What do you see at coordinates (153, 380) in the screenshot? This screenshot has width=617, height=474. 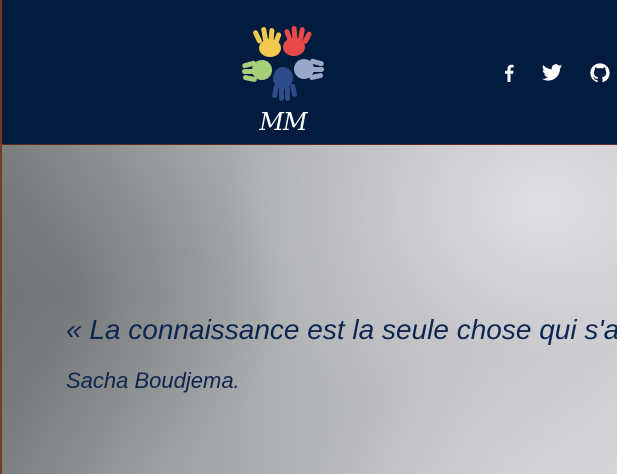 I see `hero-quote-author: Sacha Boudjema.` at bounding box center [153, 380].